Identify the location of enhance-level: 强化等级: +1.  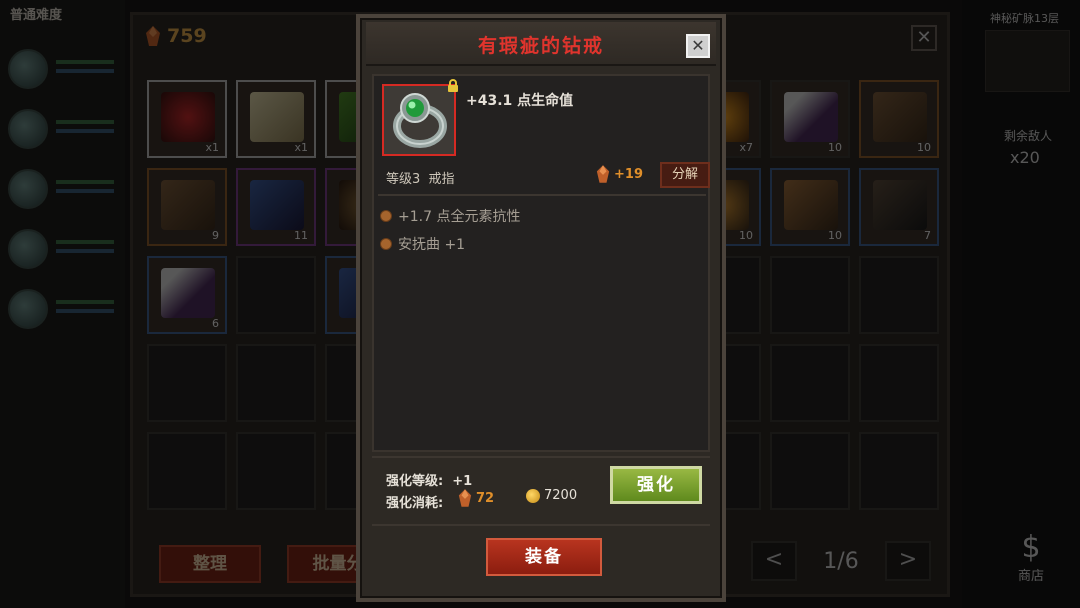
(429, 479).